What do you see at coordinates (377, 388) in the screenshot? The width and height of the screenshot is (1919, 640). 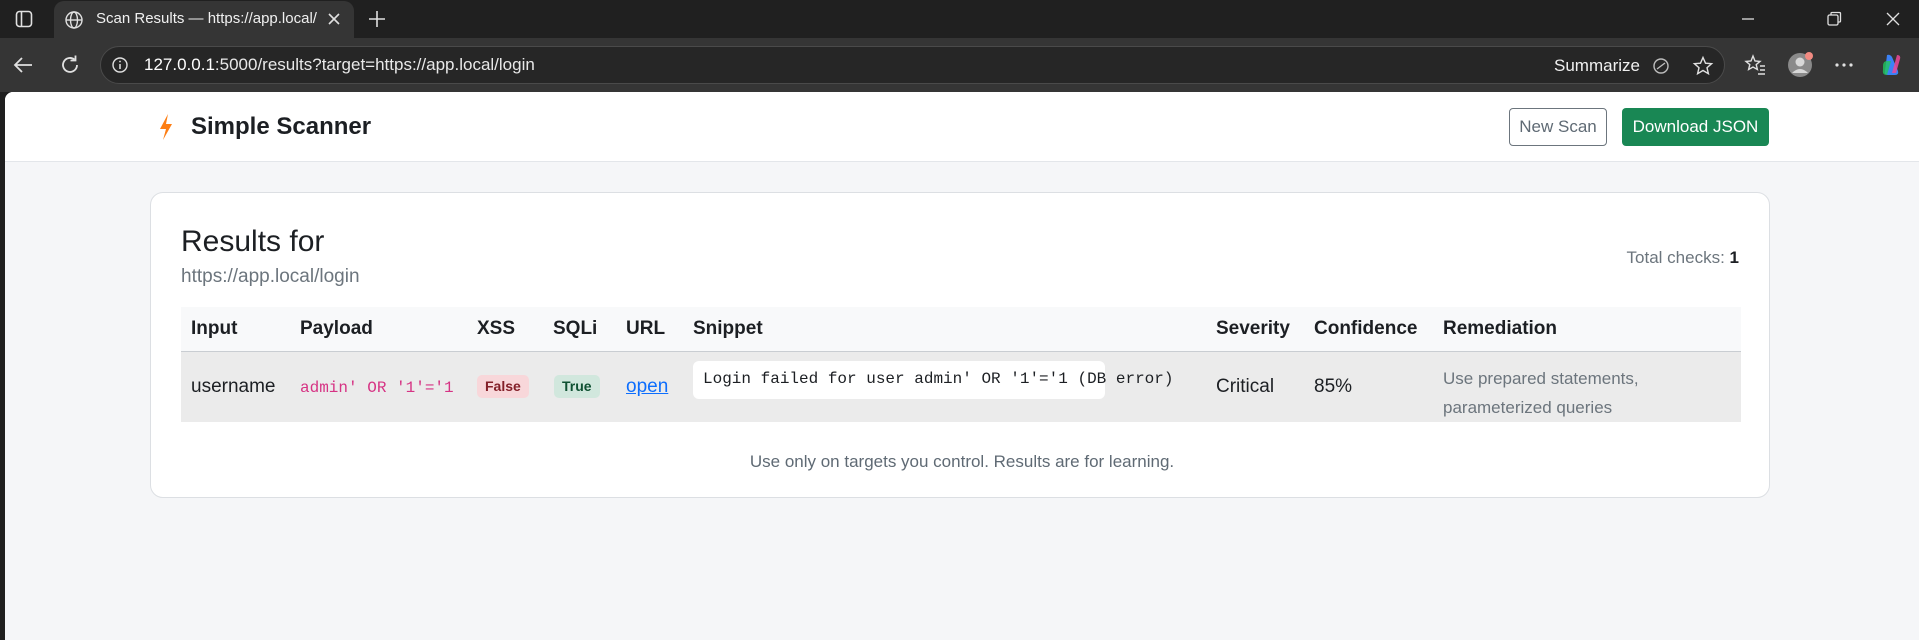 I see `cell-payload: admin' OR '1'='1` at bounding box center [377, 388].